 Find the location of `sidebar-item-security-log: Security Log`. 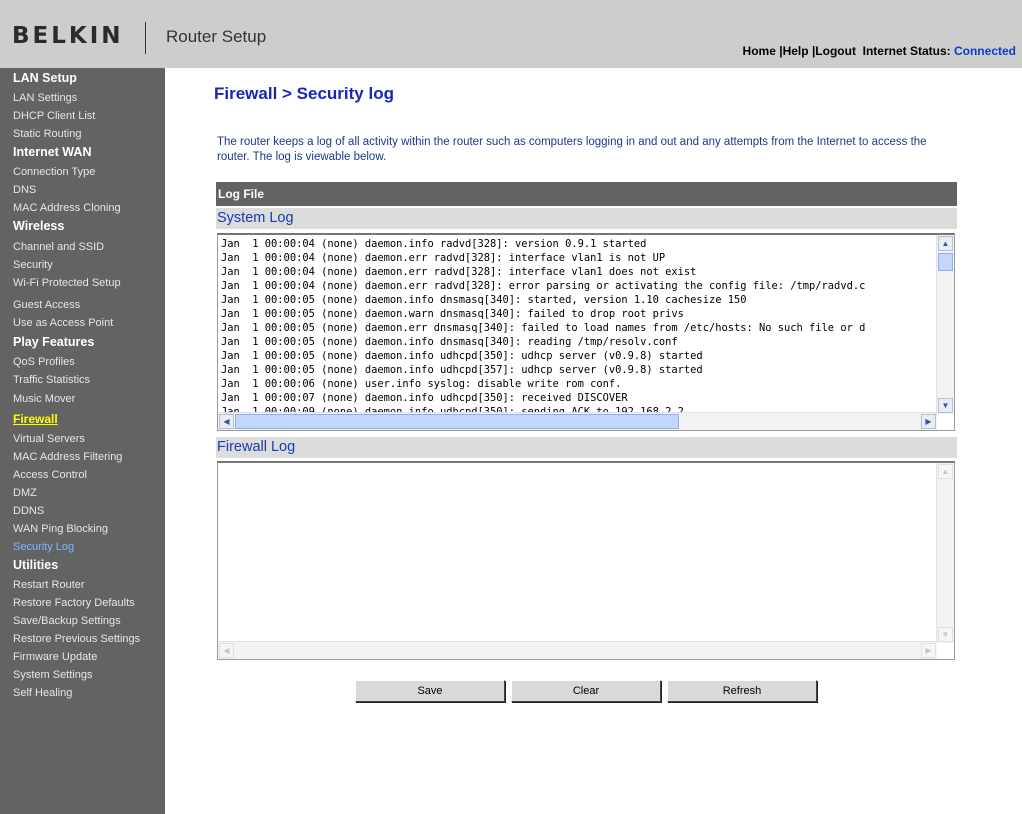

sidebar-item-security-log: Security Log is located at coordinates (43, 547).